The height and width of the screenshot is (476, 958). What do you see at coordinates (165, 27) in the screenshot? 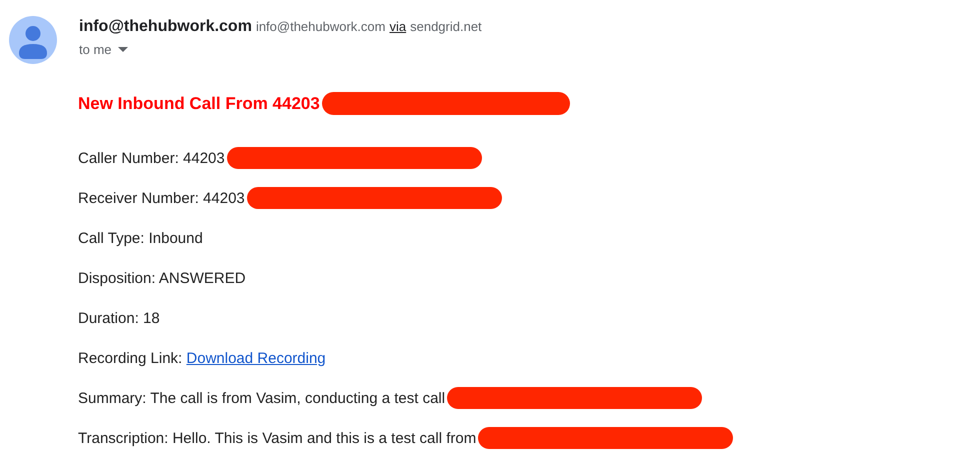
I see `sender-name: info@thehubwork.com` at bounding box center [165, 27].